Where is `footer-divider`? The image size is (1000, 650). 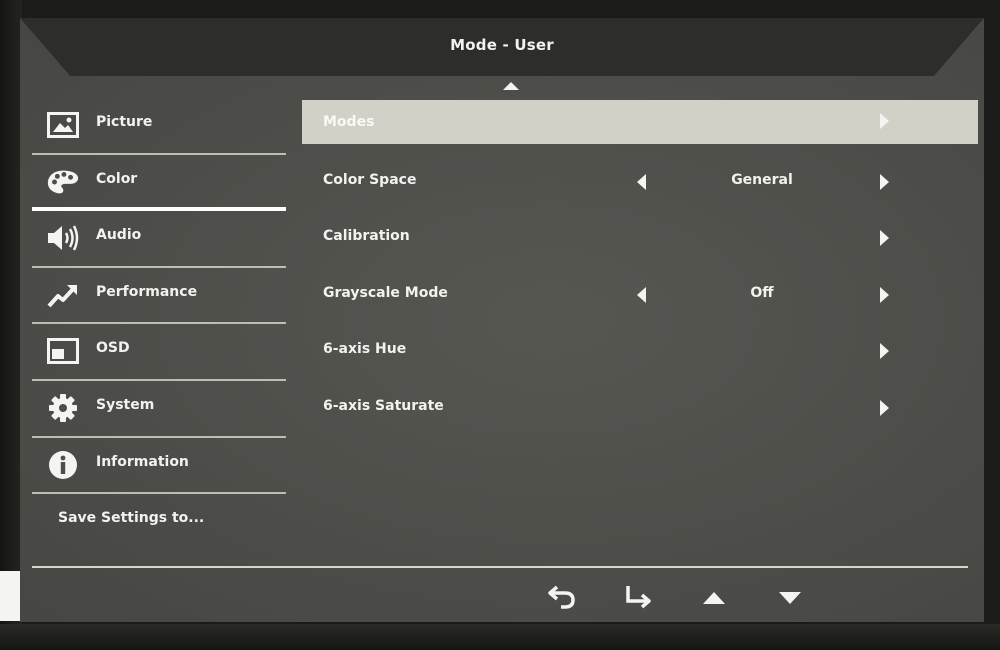
footer-divider is located at coordinates (500, 567).